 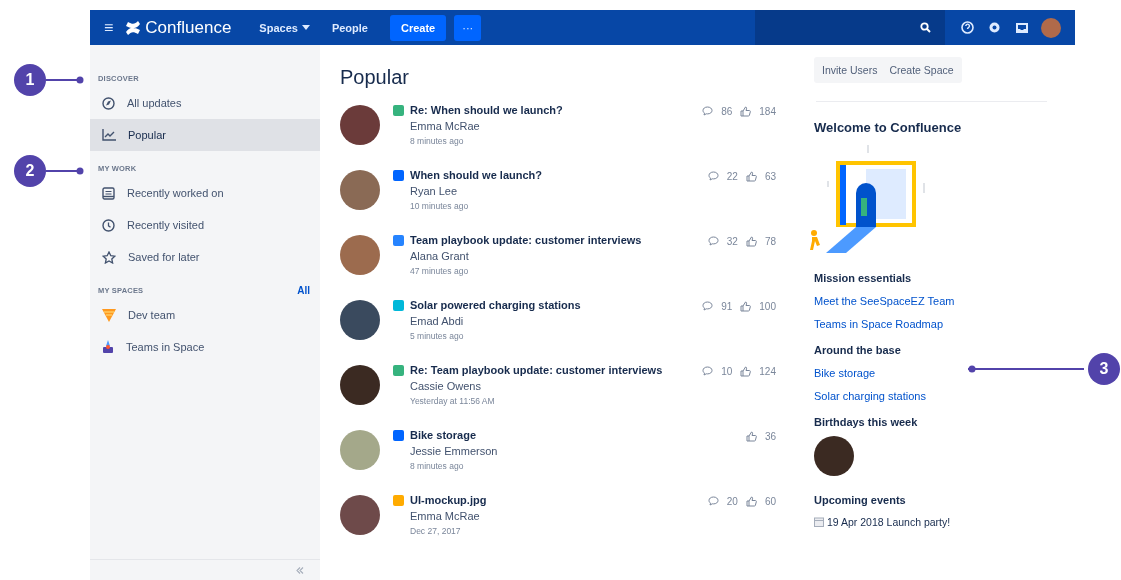 What do you see at coordinates (921, 70) in the screenshot?
I see `toolbar-button: Create Space` at bounding box center [921, 70].